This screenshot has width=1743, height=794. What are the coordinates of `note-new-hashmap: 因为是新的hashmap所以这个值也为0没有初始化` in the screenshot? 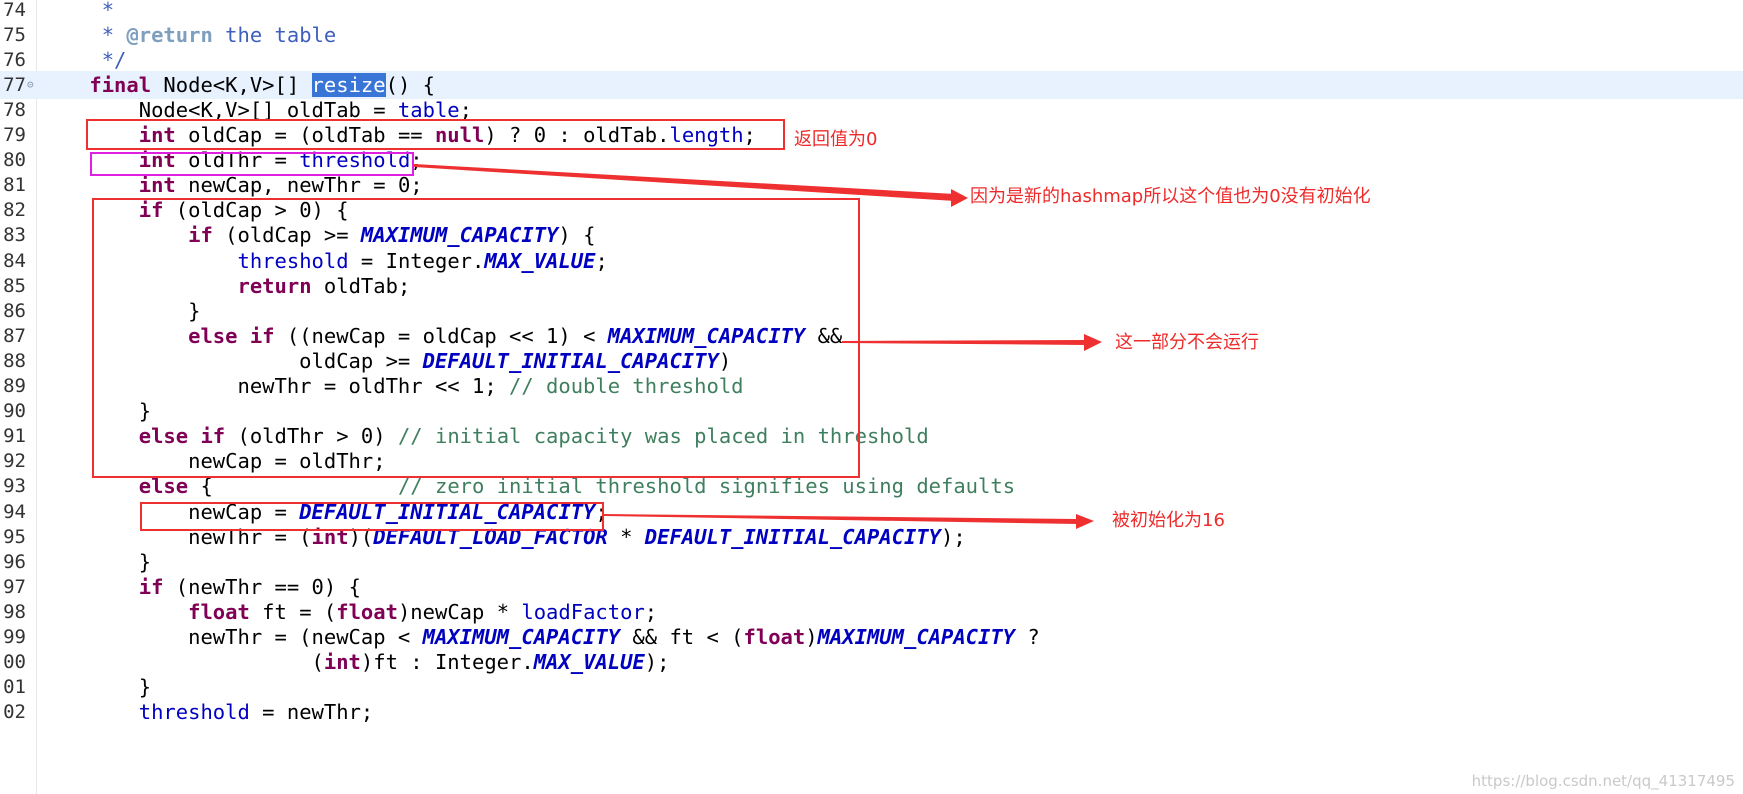 It's located at (1170, 196).